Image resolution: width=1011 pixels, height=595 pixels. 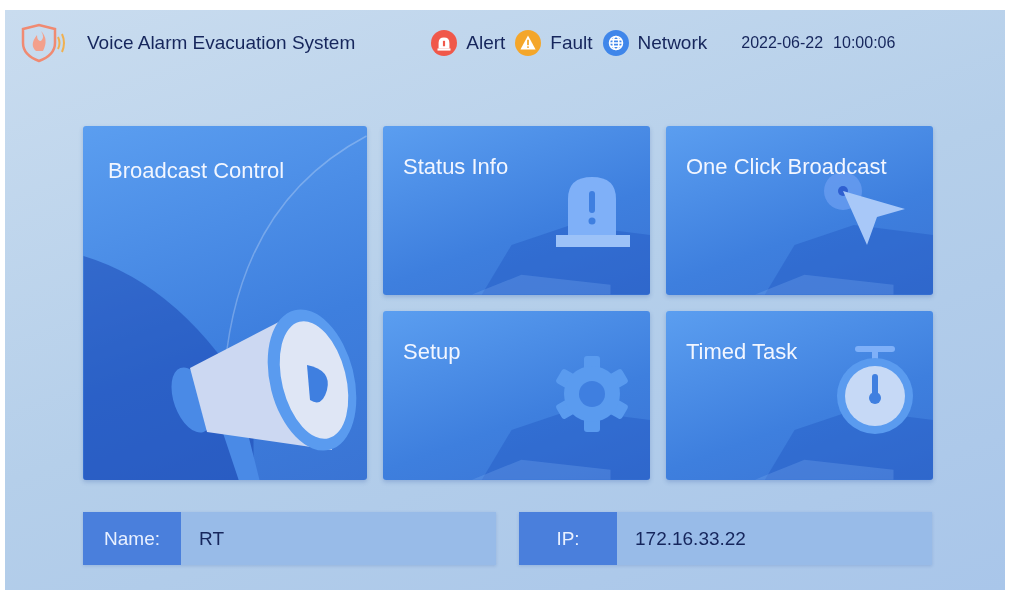 I want to click on field-label: IP:, so click(x=568, y=538).